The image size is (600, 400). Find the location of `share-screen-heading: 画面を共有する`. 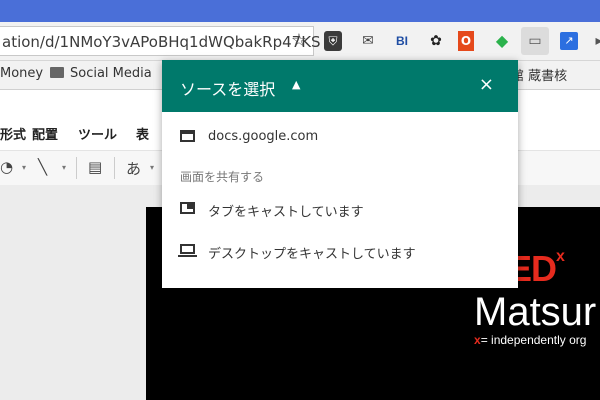

share-screen-heading: 画面を共有する is located at coordinates (222, 177).